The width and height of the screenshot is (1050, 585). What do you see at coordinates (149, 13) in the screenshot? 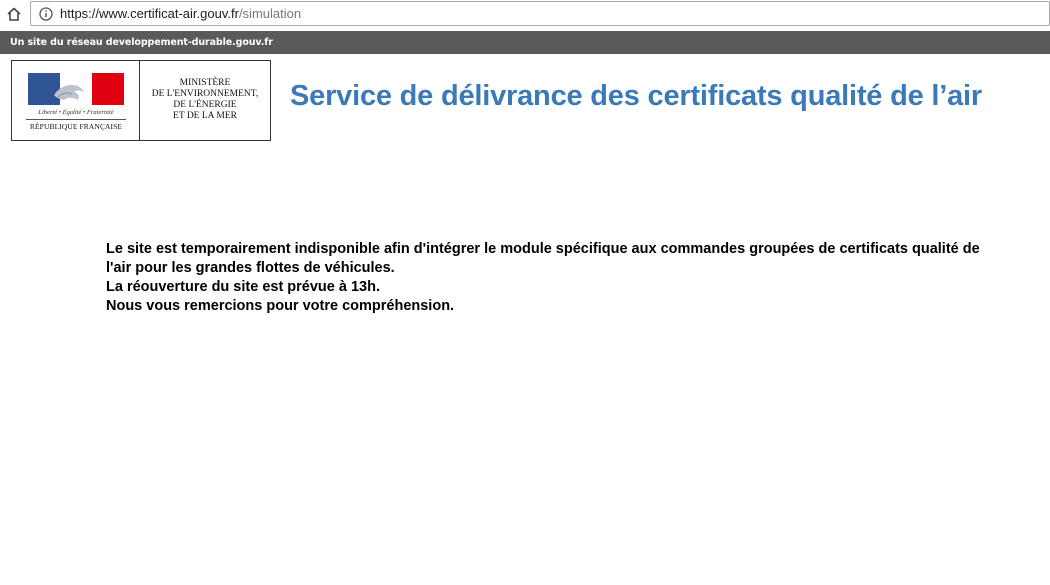
I see `url-host: https://www.certificat-air.gouv.fr` at bounding box center [149, 13].